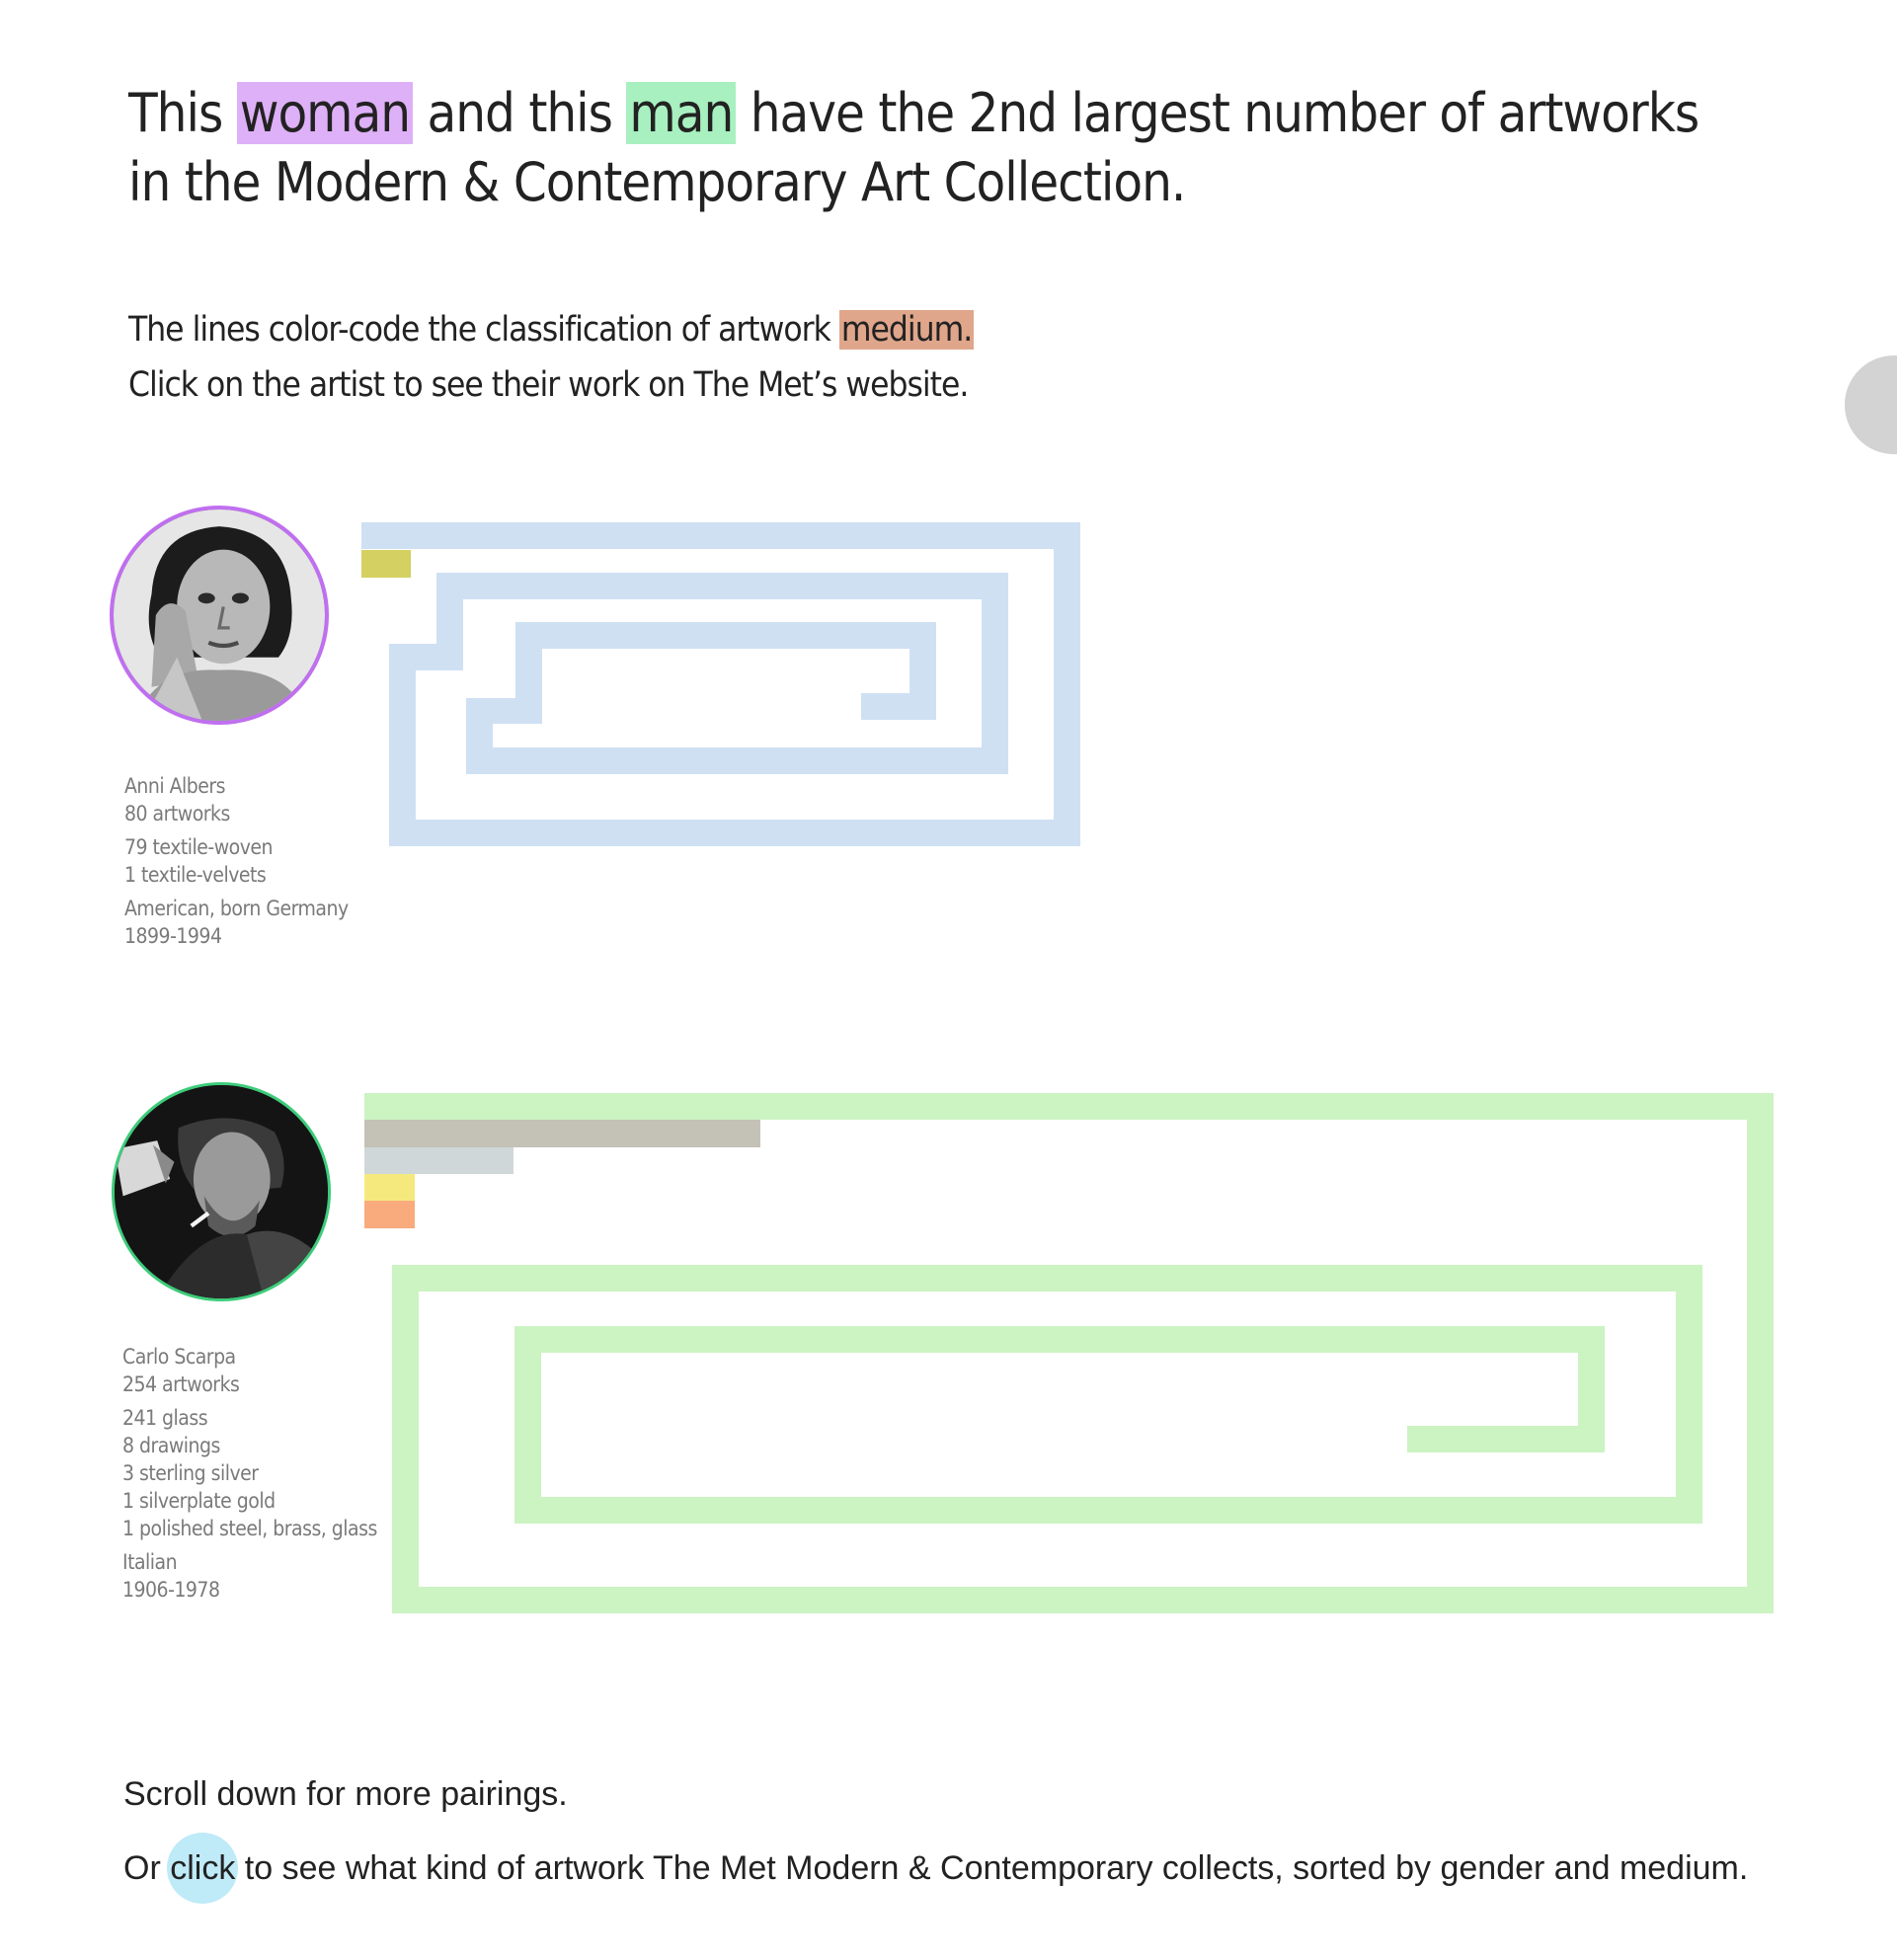  I want to click on maze-textile-woven, so click(720, 684).